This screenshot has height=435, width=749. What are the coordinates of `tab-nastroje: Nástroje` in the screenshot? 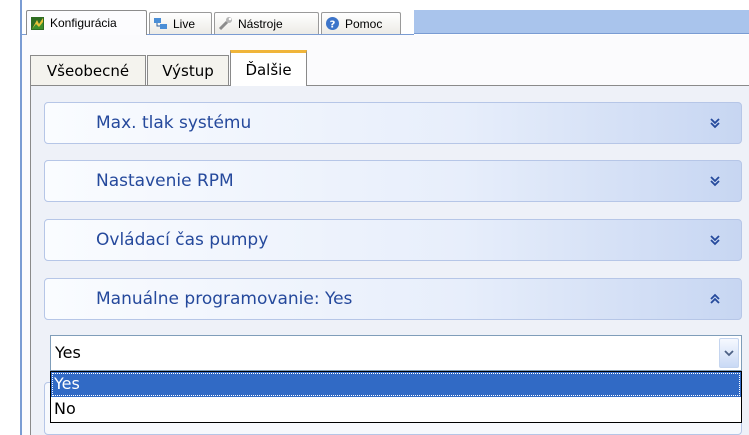 It's located at (266, 23).